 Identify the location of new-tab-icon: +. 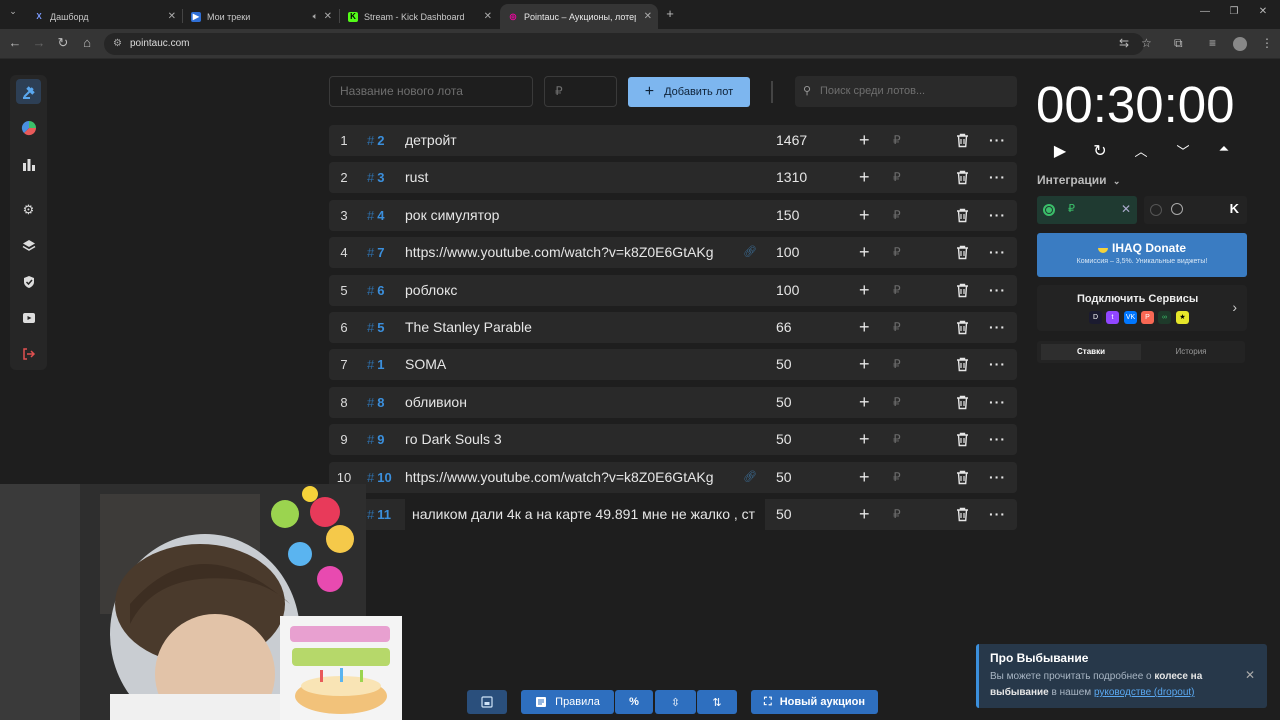
(670, 13).